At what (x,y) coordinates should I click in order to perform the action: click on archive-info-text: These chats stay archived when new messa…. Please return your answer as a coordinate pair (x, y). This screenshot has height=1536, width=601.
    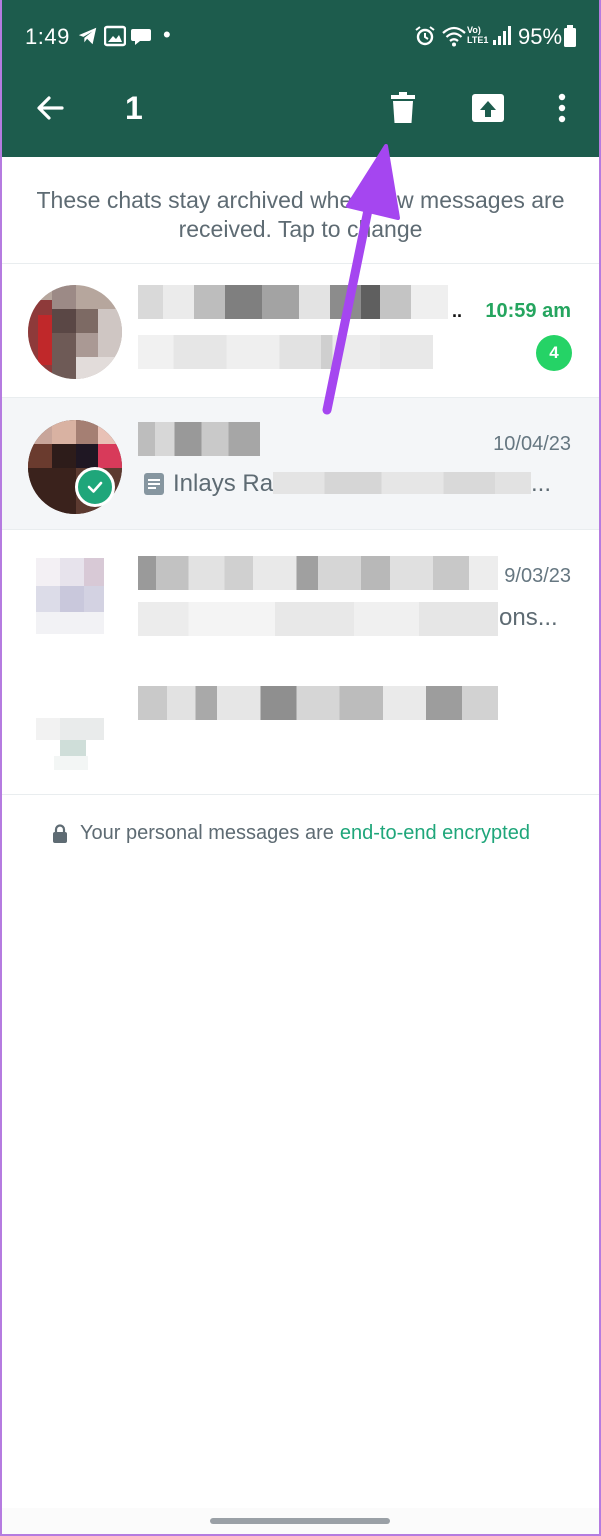
    Looking at the image, I should click on (300, 215).